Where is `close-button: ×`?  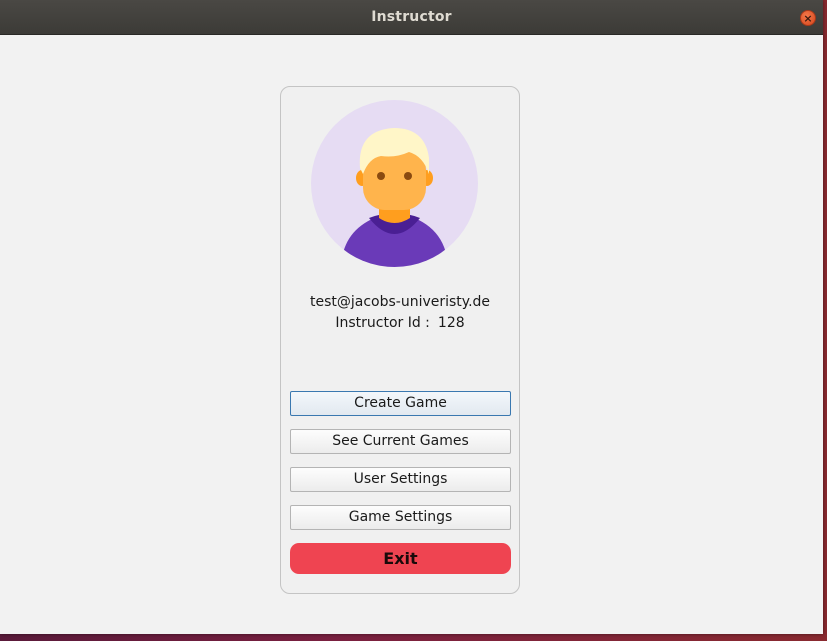
close-button: × is located at coordinates (808, 18).